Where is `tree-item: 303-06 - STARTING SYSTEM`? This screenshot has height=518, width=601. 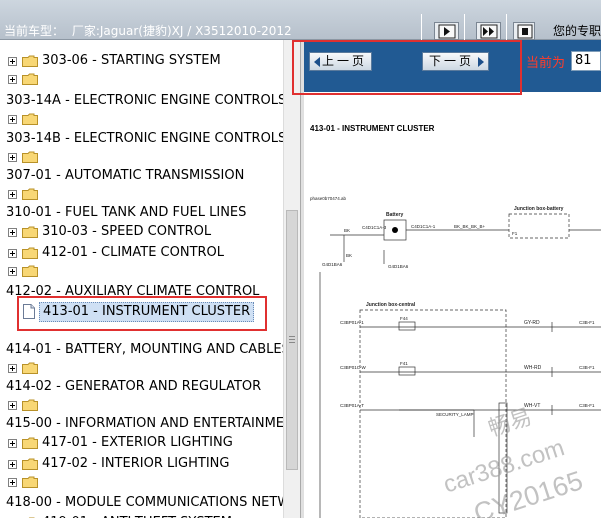 tree-item: 303-06 - STARTING SYSTEM is located at coordinates (141, 61).